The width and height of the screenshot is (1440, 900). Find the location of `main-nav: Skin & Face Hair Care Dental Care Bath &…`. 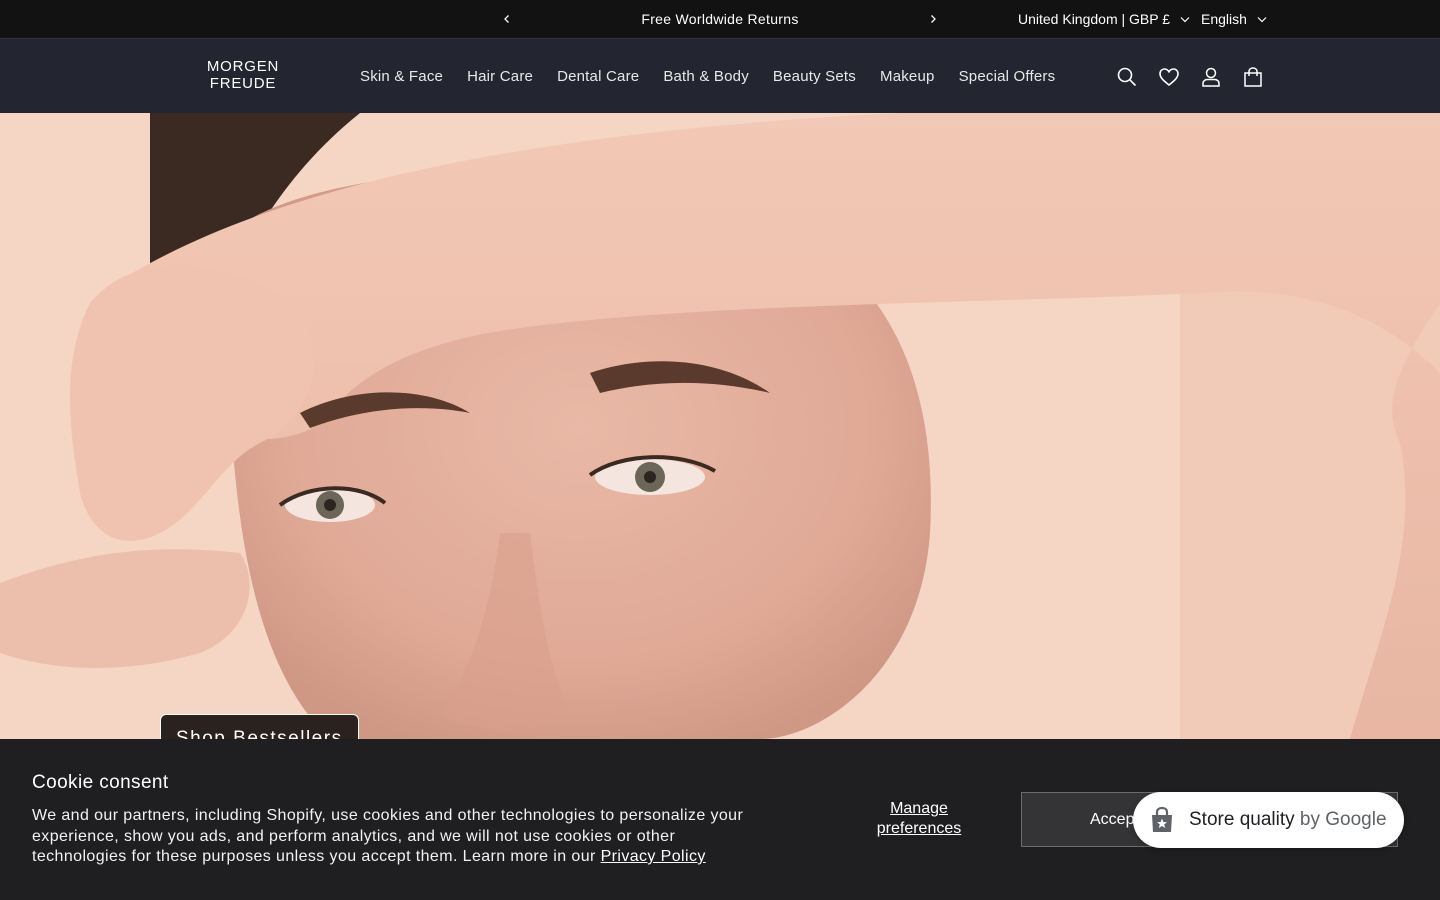

main-nav: Skin & Face Hair Care Dental Care Bath &… is located at coordinates (707, 76).